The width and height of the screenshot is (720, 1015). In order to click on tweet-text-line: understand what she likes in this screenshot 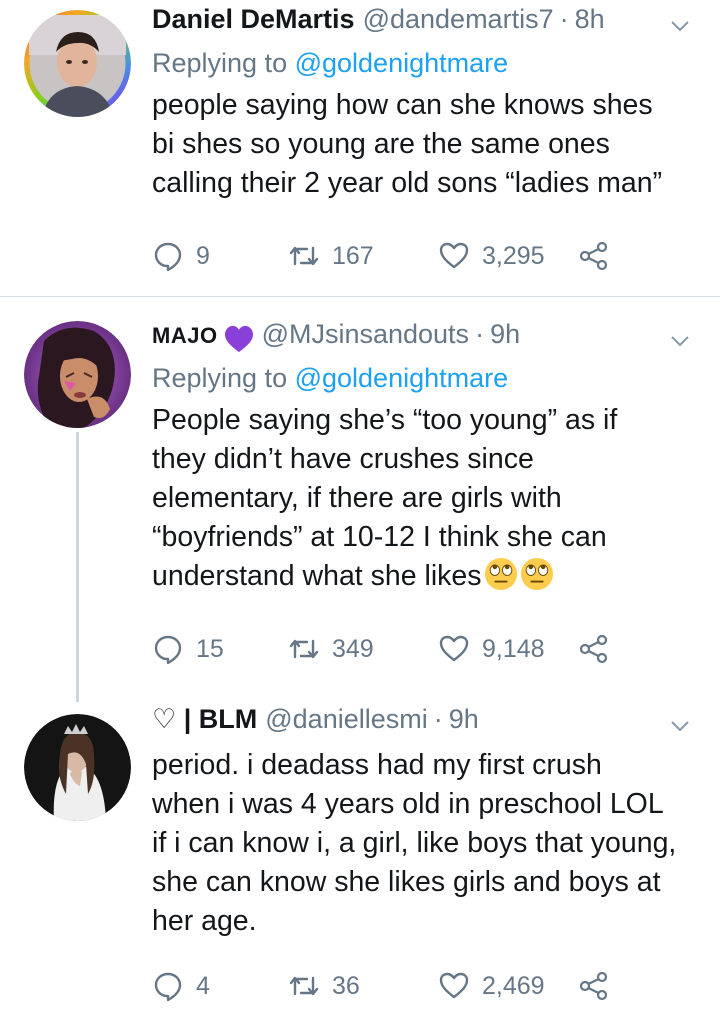, I will do `click(317, 576)`.